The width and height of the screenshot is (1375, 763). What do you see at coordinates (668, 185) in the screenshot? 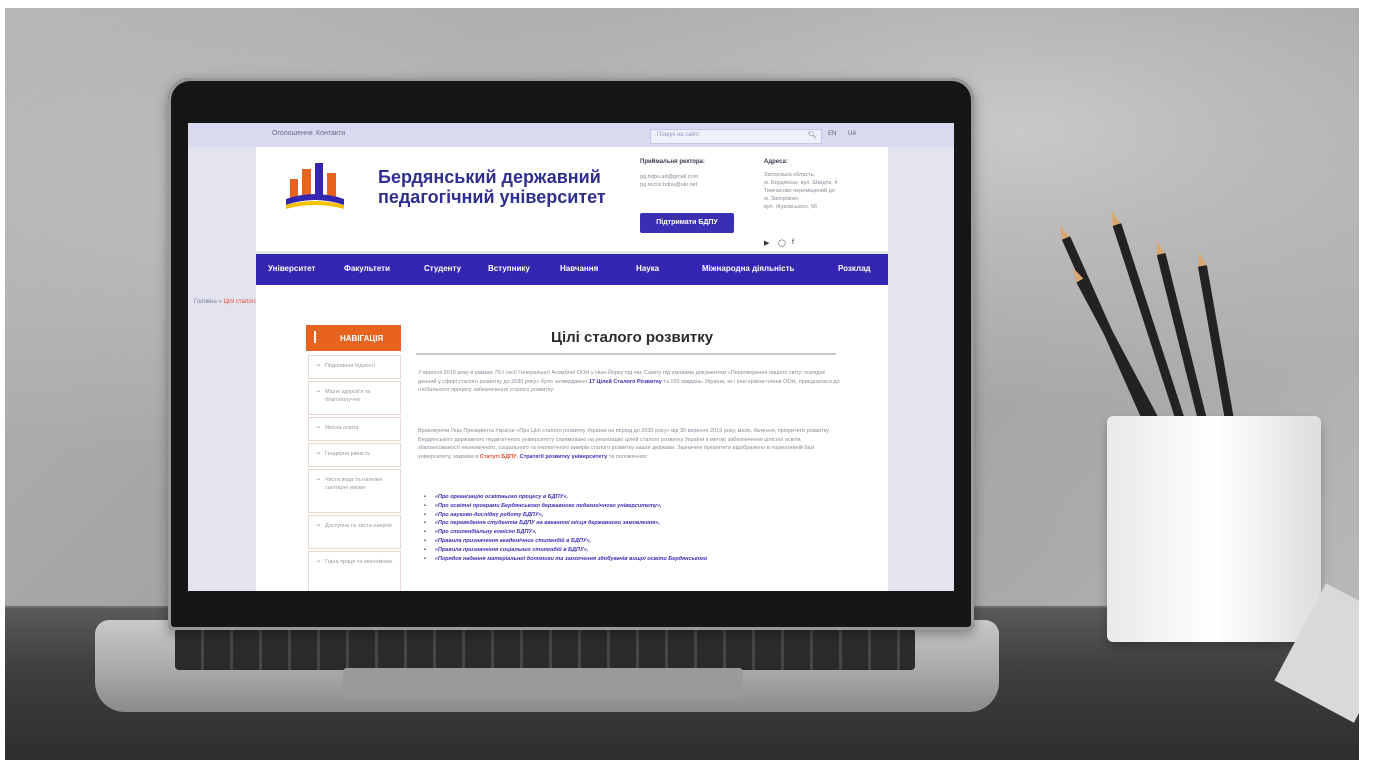
I see `rector-email-2: pg.rector.bdpu@ukr.net` at bounding box center [668, 185].